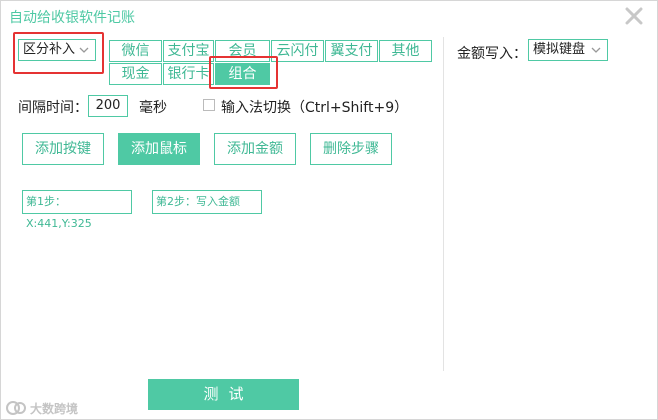 The width and height of the screenshot is (658, 420). I want to click on pay-button-other: 其他, so click(405, 51).